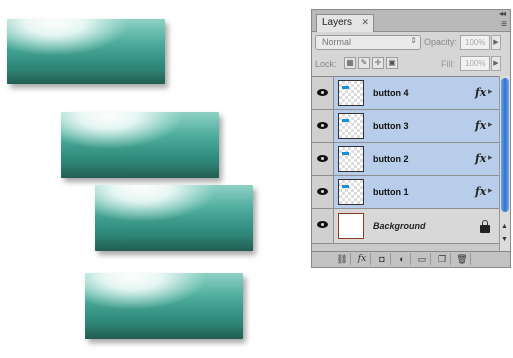  Describe the element at coordinates (475, 63) in the screenshot. I see `fill-field: 100%` at that location.